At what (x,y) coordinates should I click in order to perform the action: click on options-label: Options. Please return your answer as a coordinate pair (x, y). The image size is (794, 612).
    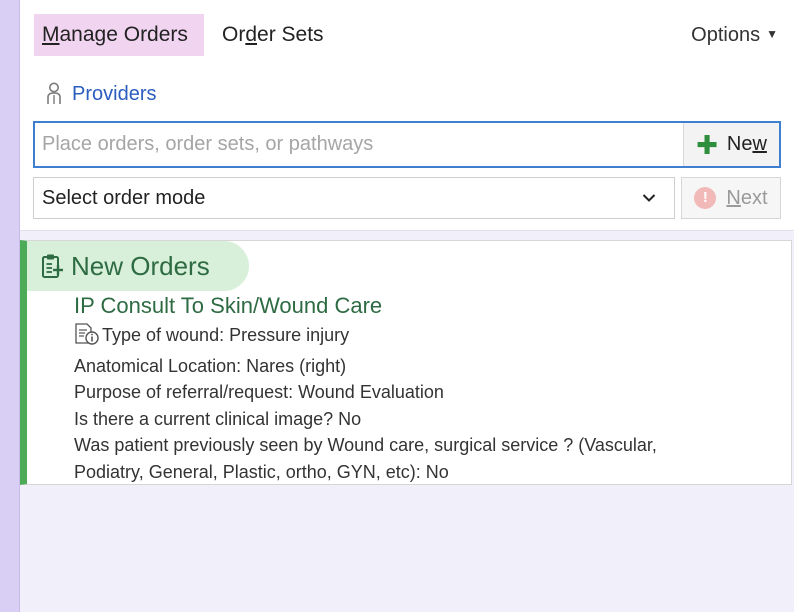
    Looking at the image, I should click on (726, 35).